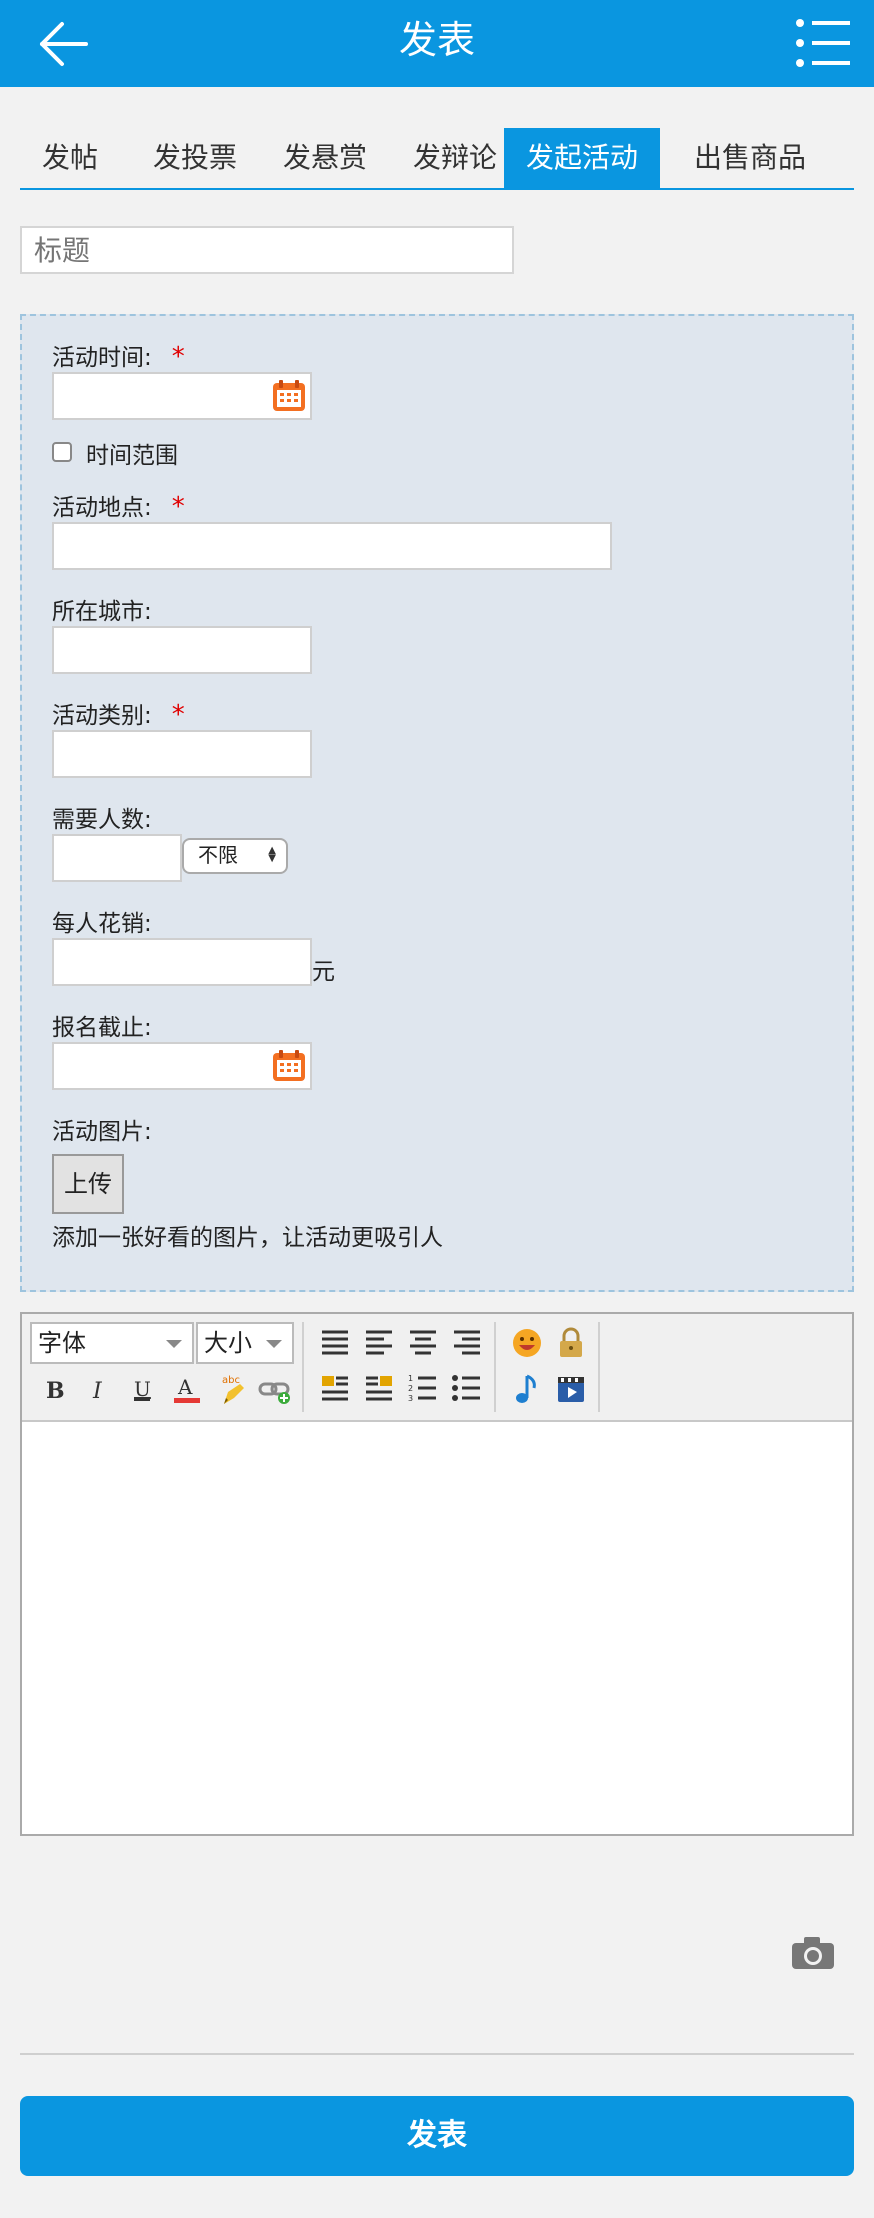 The height and width of the screenshot is (2218, 874). Describe the element at coordinates (132, 456) in the screenshot. I see `time-range-label: 时间范围` at that location.